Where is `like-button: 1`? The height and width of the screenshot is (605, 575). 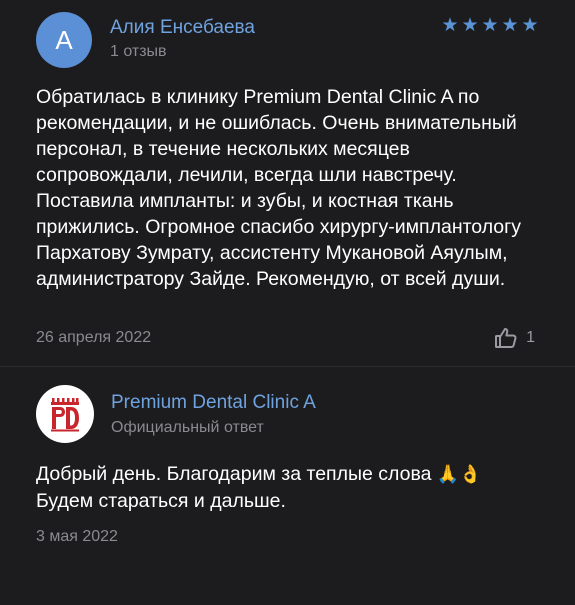 like-button: 1 is located at coordinates (514, 338).